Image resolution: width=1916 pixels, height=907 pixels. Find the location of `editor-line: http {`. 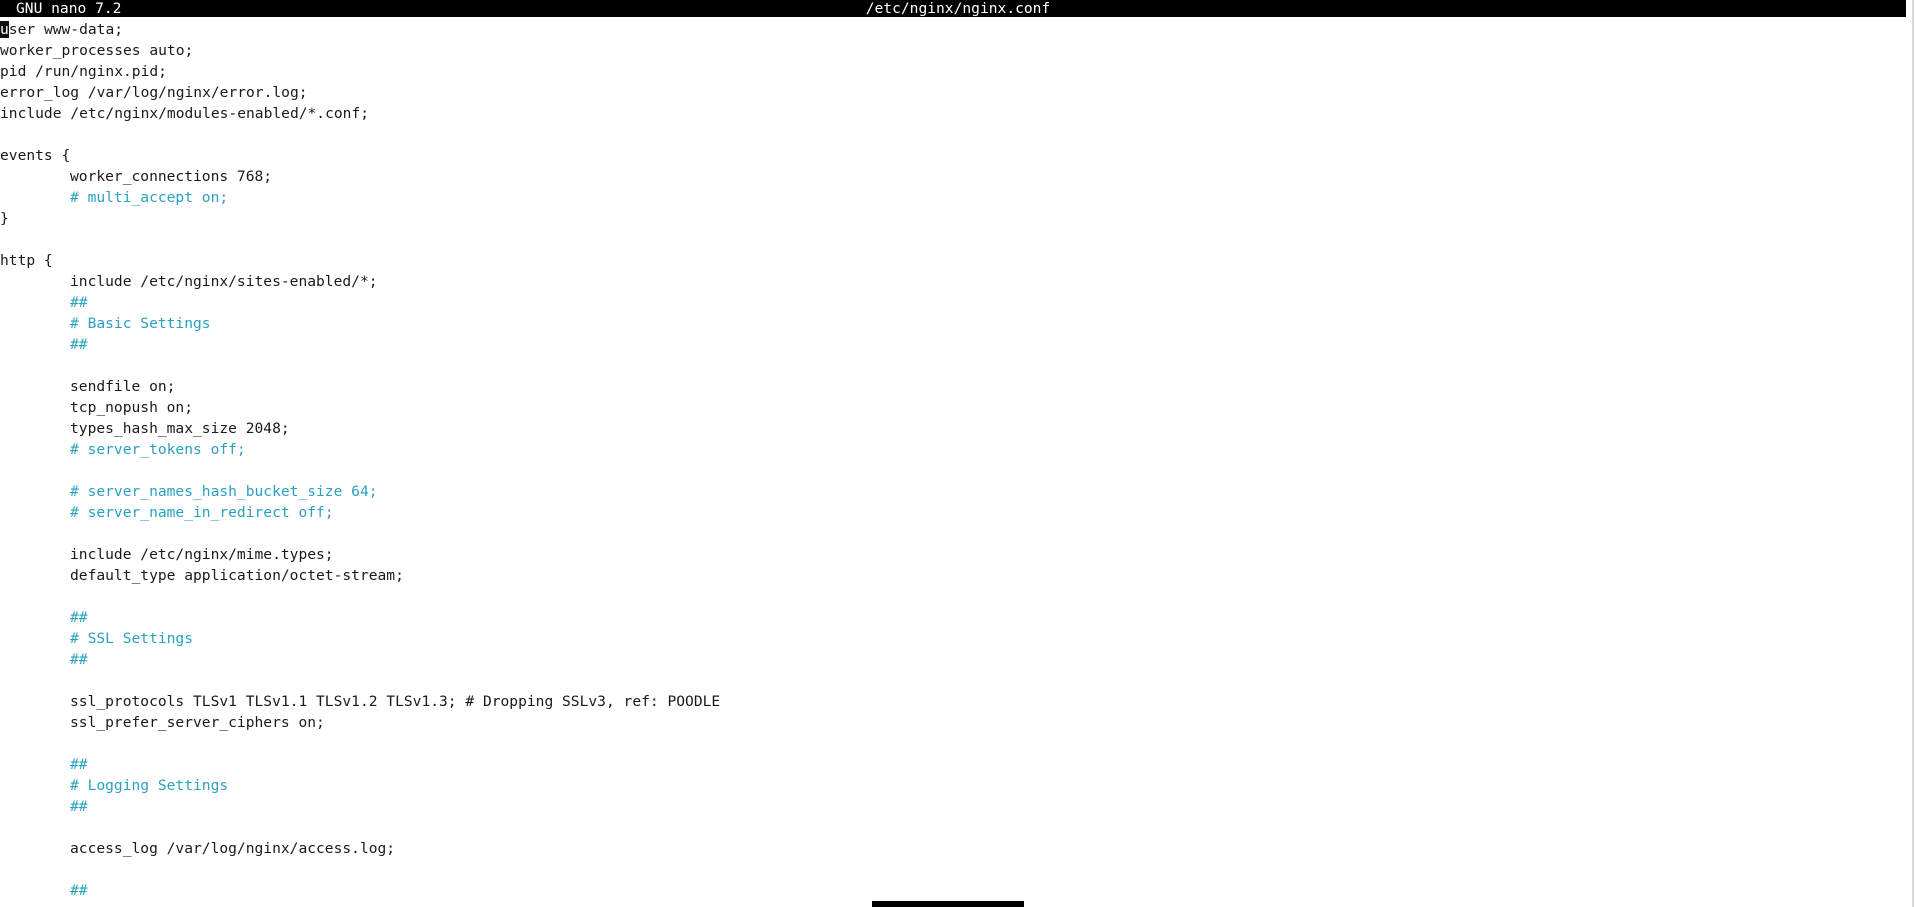

editor-line: http { is located at coordinates (953, 260).